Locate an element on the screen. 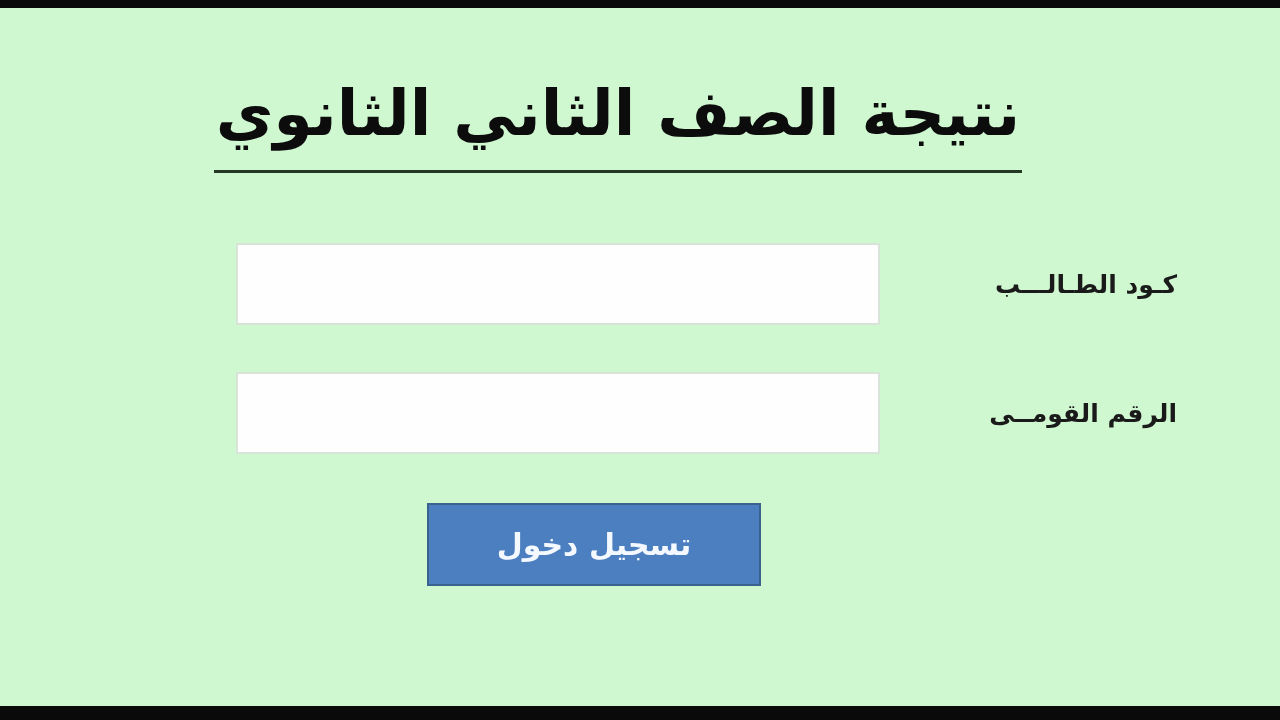  page-title: نتيجة الصف الثاني الثانوي is located at coordinates (618, 114).